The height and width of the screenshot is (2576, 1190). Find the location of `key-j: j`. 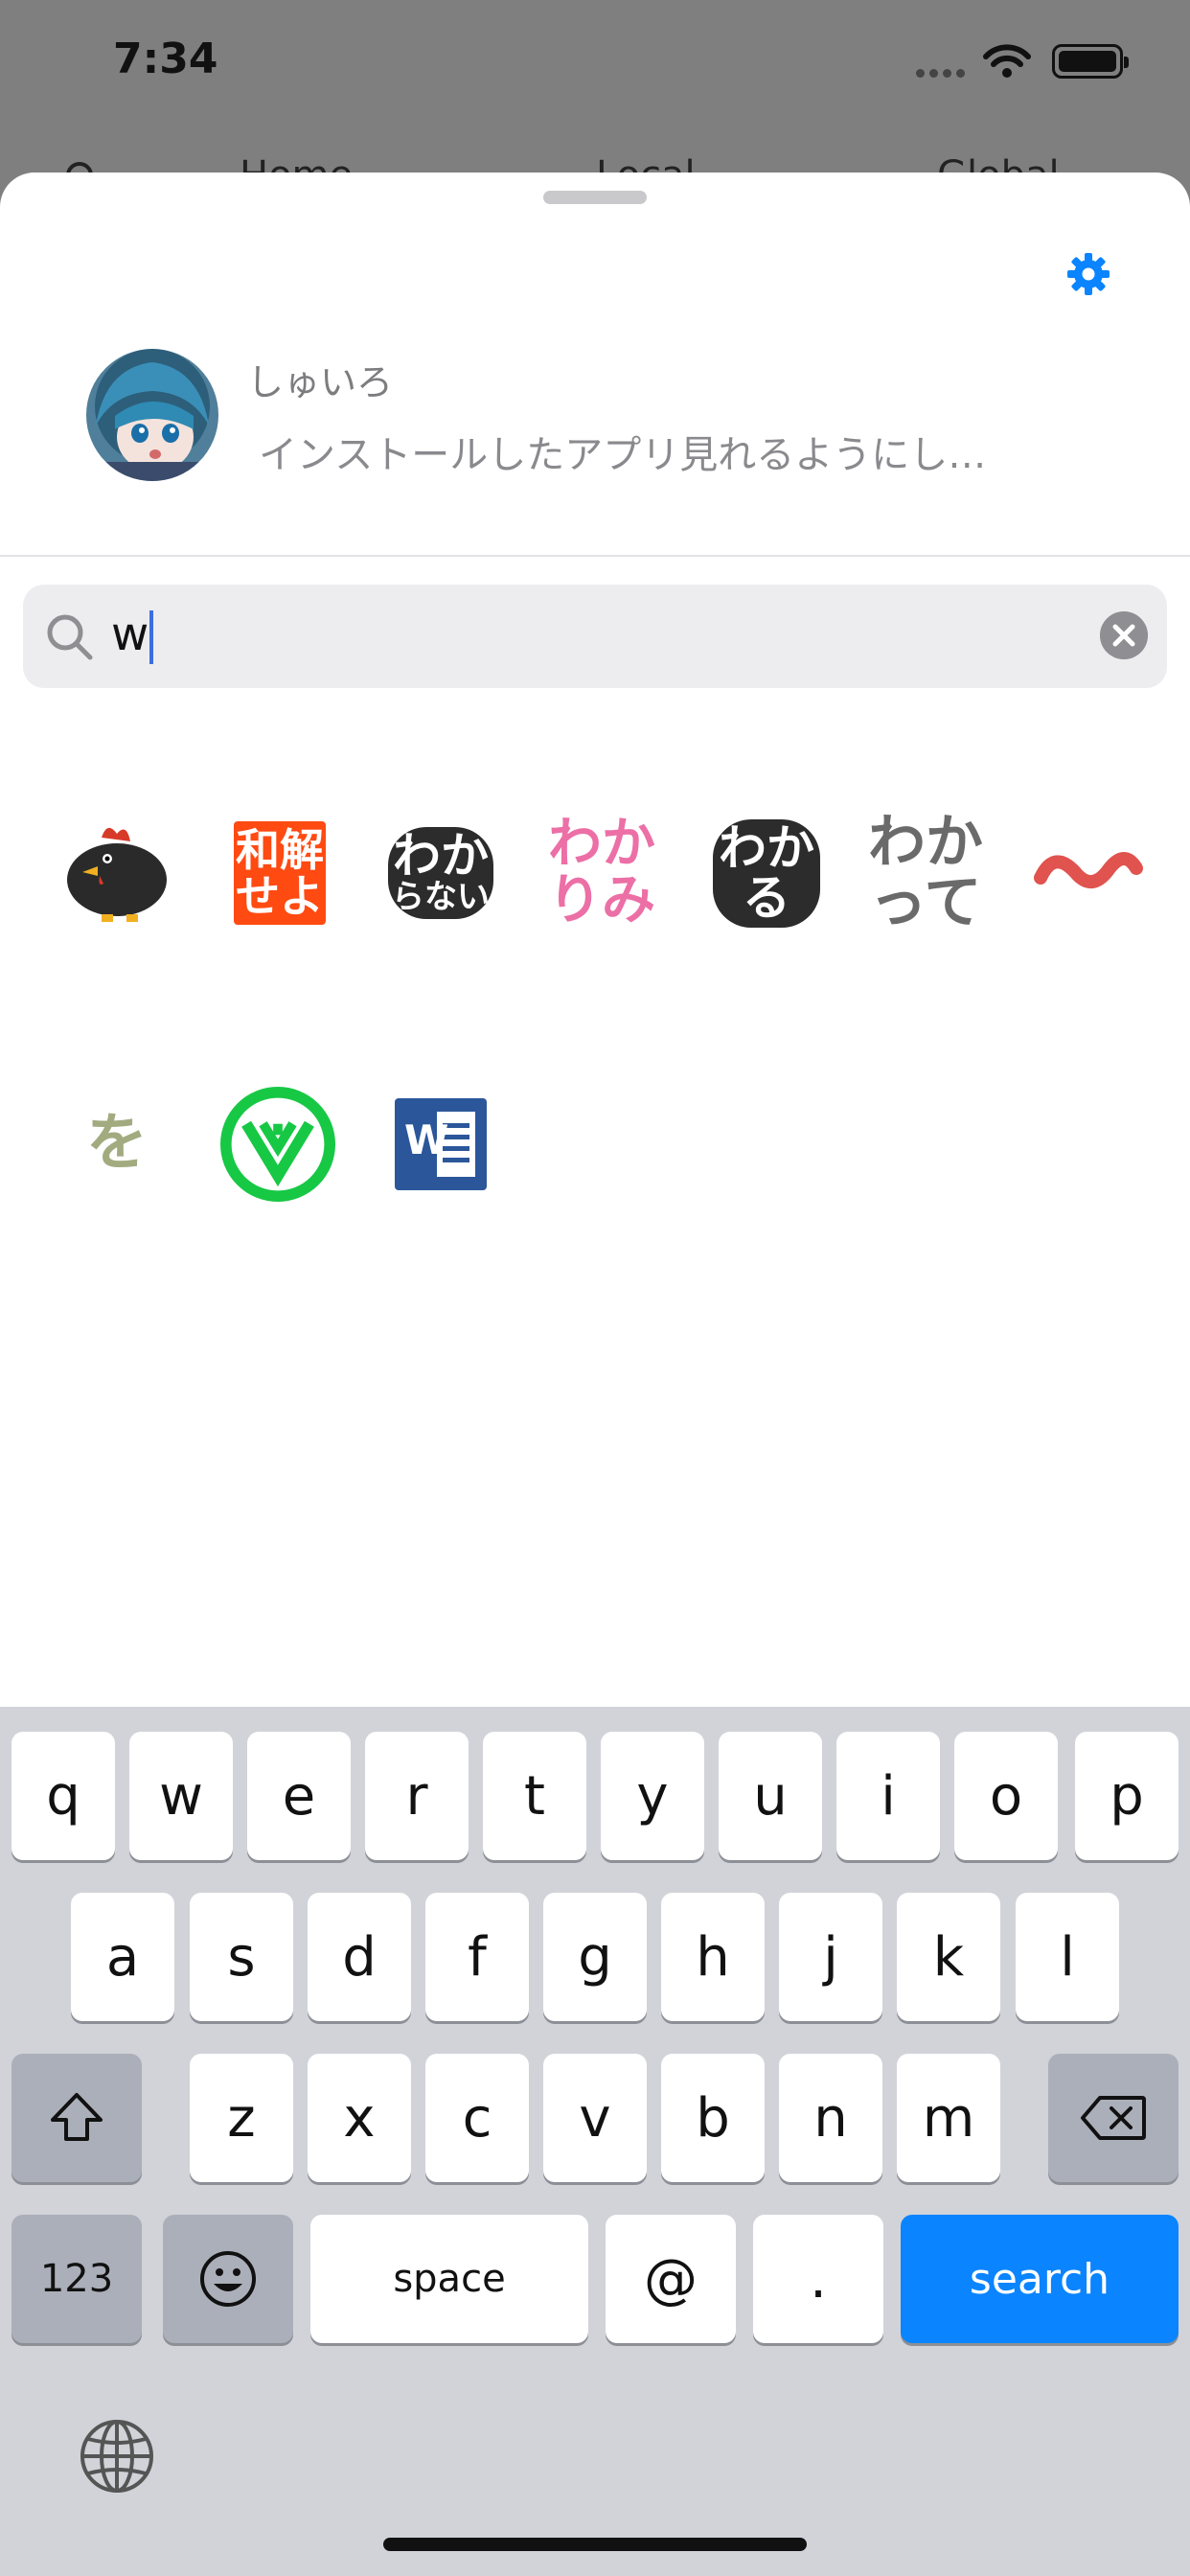

key-j: j is located at coordinates (831, 1957).